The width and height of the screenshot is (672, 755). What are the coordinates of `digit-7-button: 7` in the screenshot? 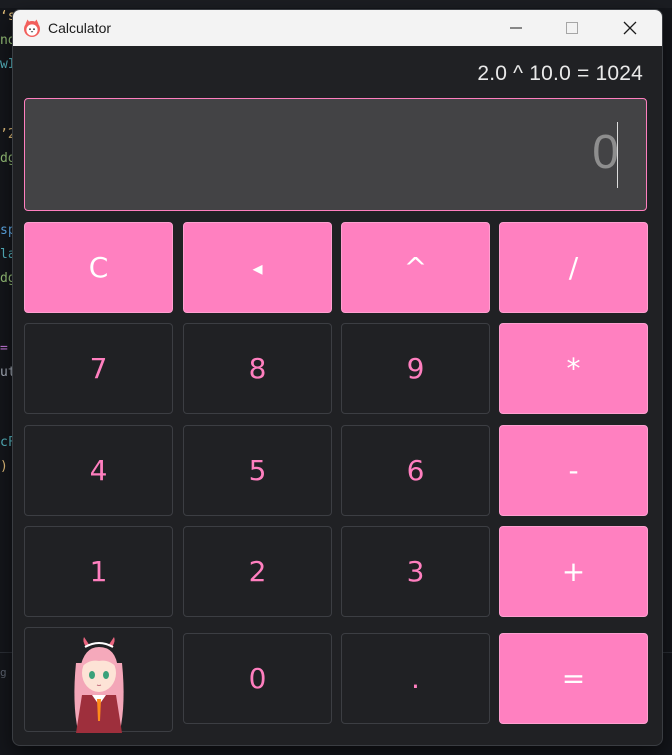 It's located at (98, 368).